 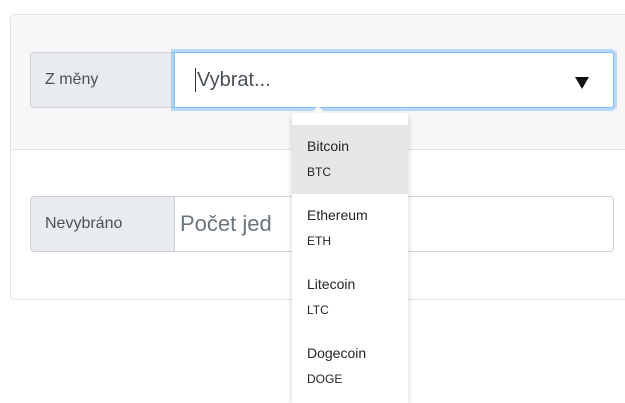 What do you see at coordinates (102, 224) in the screenshot?
I see `amount-label: Nevybráno` at bounding box center [102, 224].